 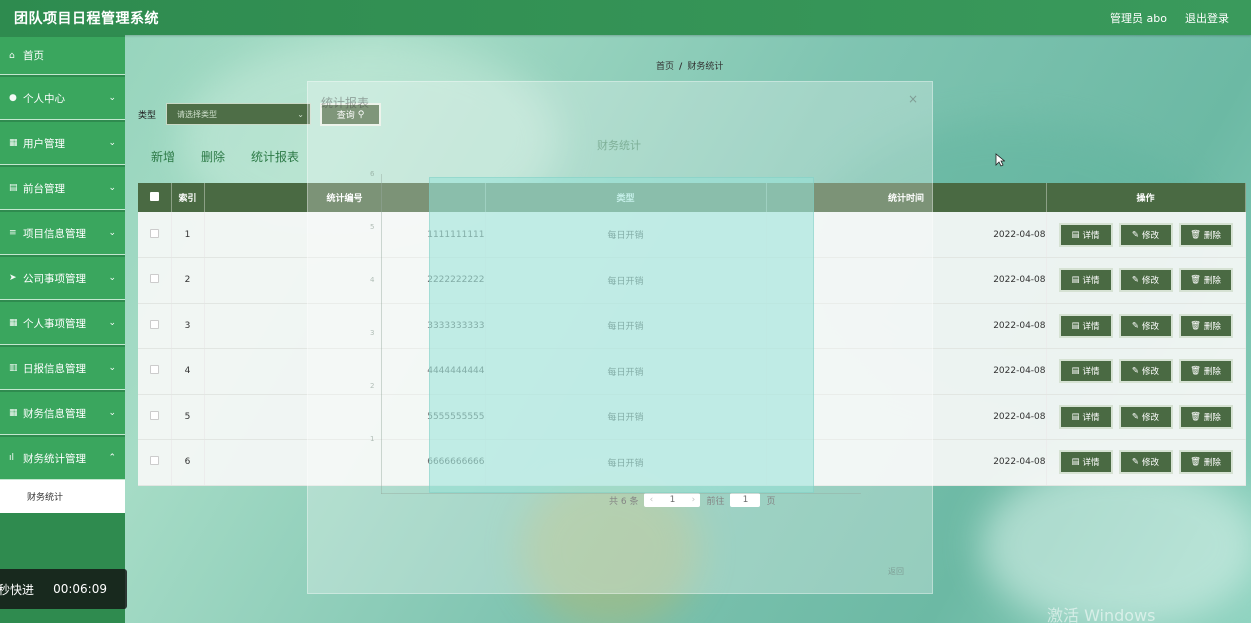 What do you see at coordinates (690, 67) in the screenshot?
I see `breadcrumb: 首页 / 财务统计` at bounding box center [690, 67].